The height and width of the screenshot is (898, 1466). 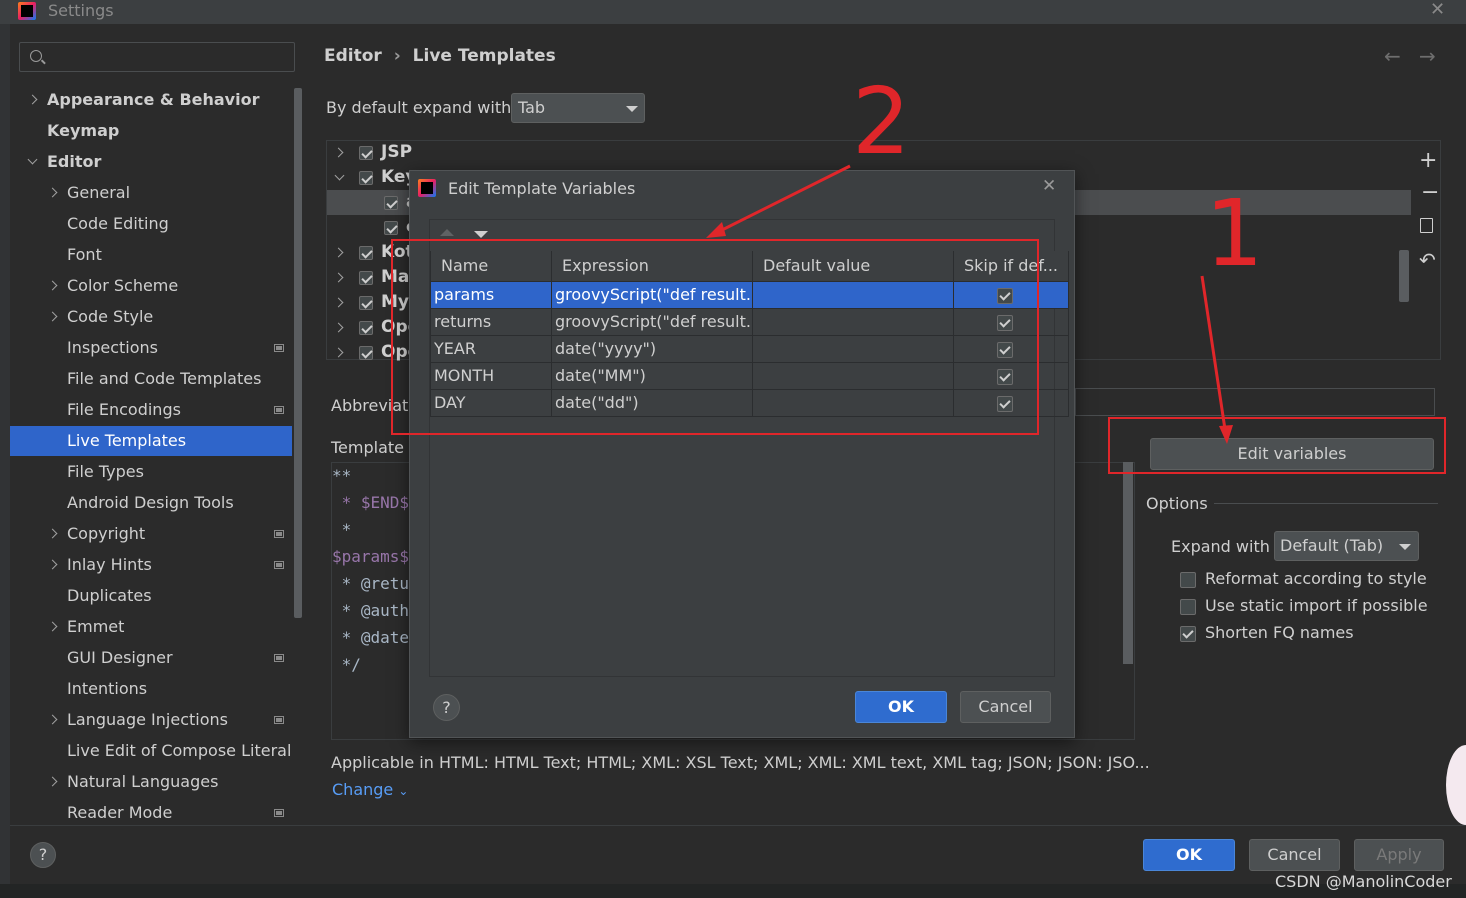 What do you see at coordinates (1226, 434) in the screenshot?
I see `annotation-arrowhead-one` at bounding box center [1226, 434].